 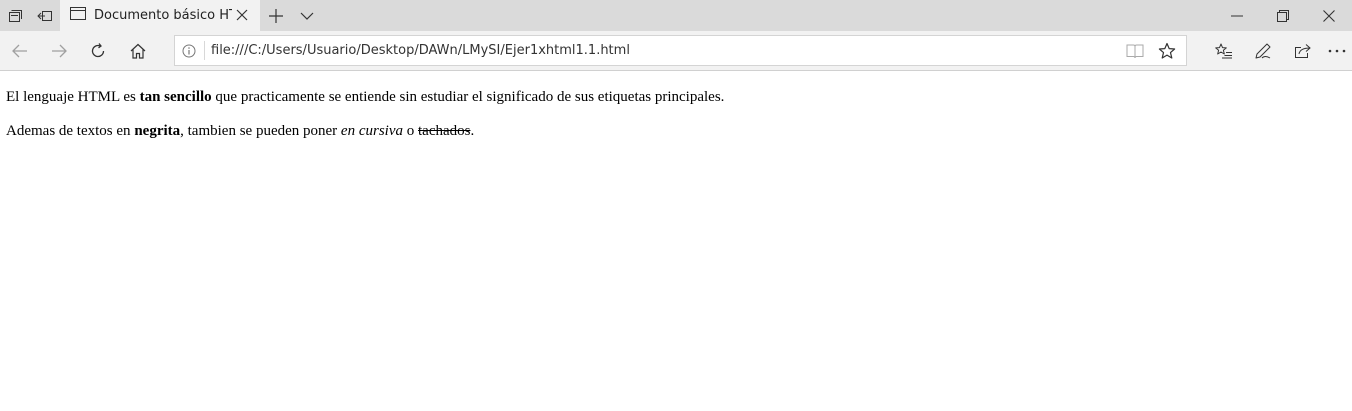 I want to click on tab-active: Documento básico HTML, so click(x=160, y=15).